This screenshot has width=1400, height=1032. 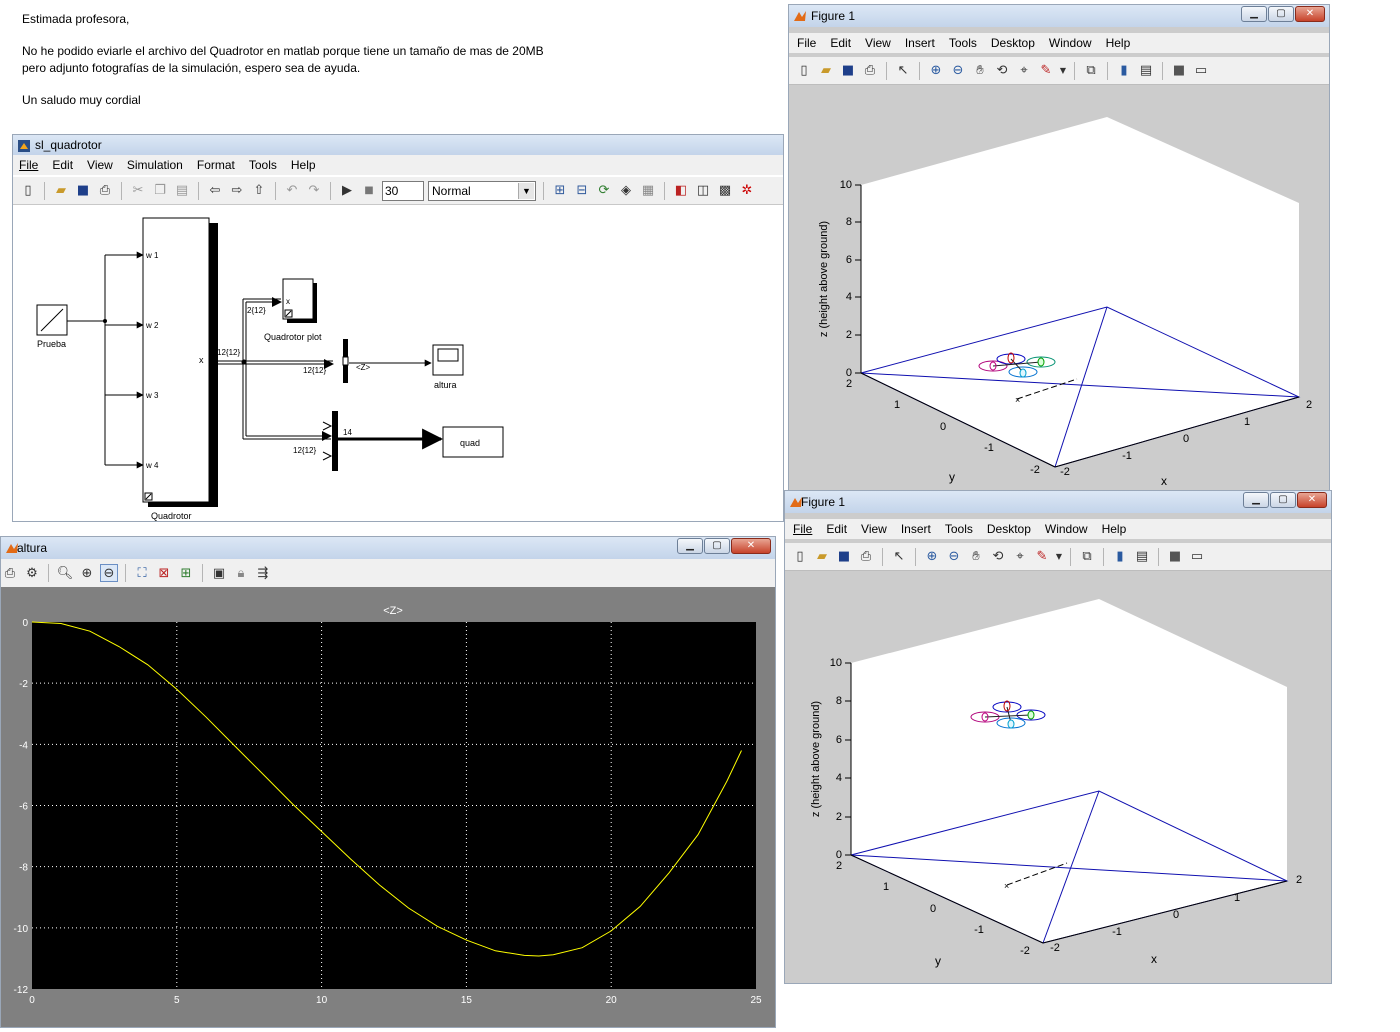 I want to click on update-diagram-icon: ⟳, so click(x=604, y=191).